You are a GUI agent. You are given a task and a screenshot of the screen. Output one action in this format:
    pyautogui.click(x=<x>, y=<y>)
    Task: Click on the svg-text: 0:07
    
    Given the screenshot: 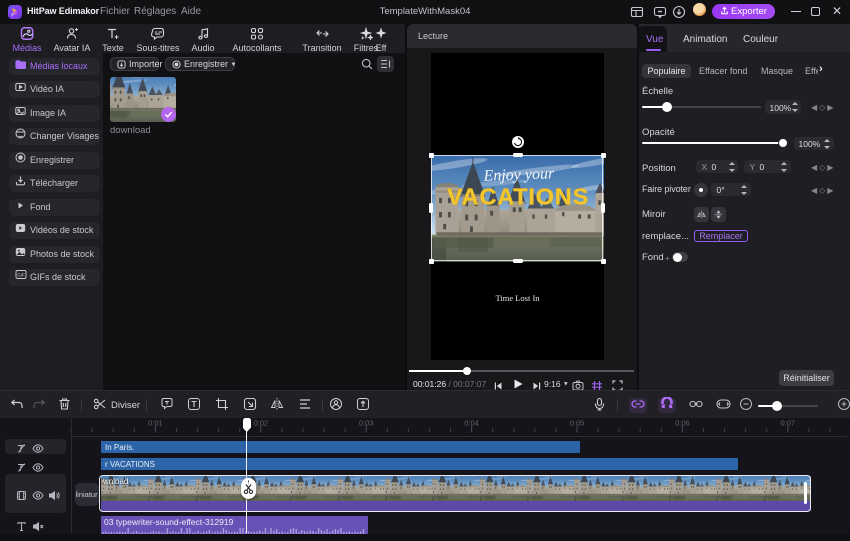 What is the action you would take?
    pyautogui.click(x=787, y=423)
    